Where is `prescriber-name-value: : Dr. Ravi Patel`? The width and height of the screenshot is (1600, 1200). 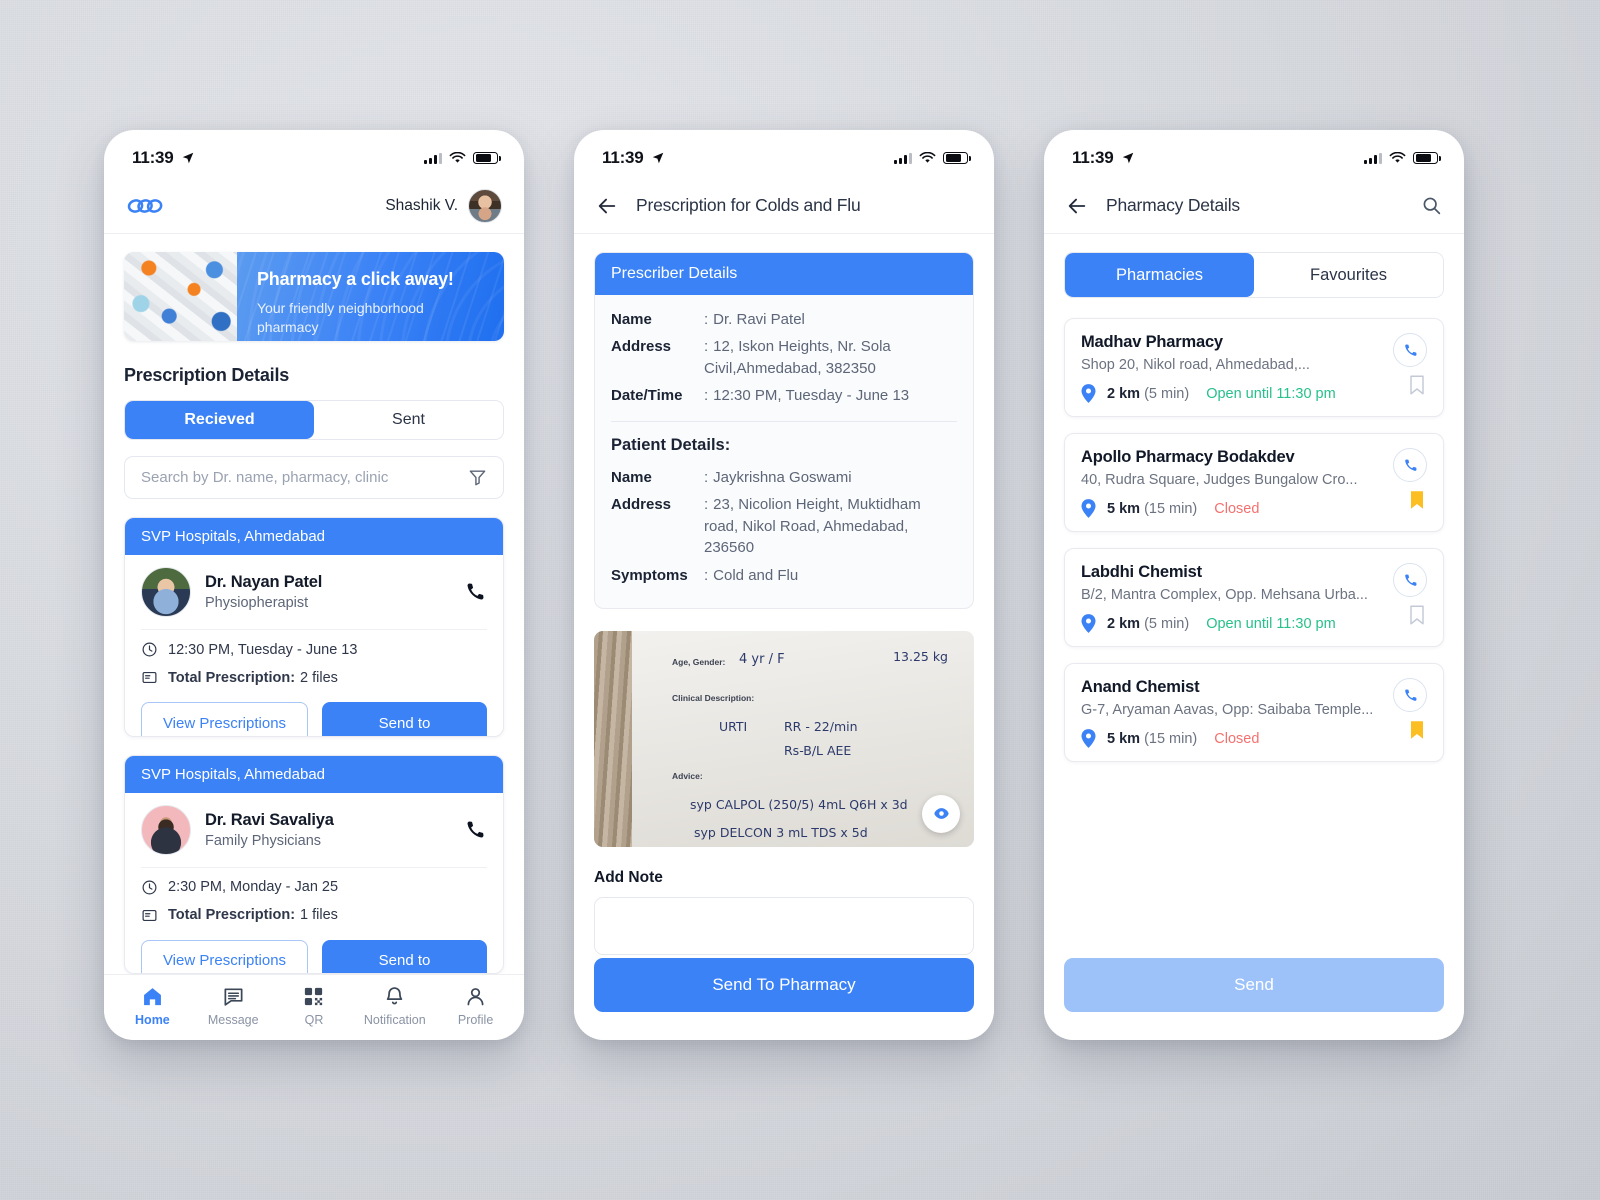 prescriber-name-value: : Dr. Ravi Patel is located at coordinates (754, 319).